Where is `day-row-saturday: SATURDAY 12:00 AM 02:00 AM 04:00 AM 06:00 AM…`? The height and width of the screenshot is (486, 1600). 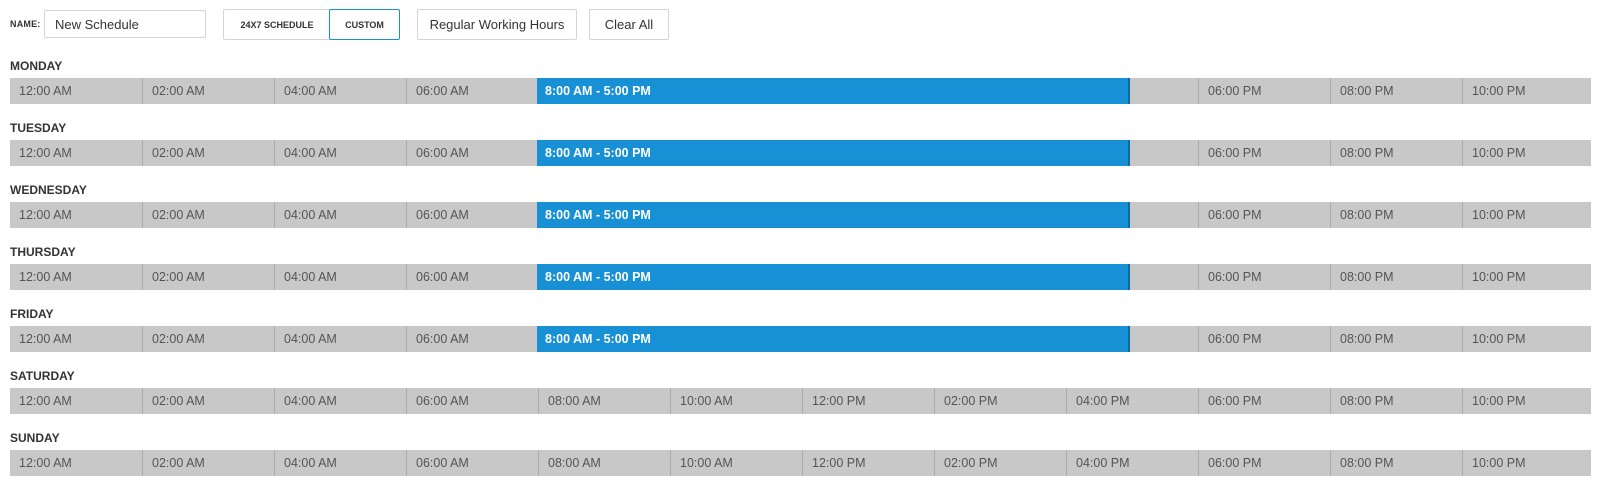
day-row-saturday: SATURDAY 12:00 AM 02:00 AM 04:00 AM 06:00 AM… is located at coordinates (800, 393).